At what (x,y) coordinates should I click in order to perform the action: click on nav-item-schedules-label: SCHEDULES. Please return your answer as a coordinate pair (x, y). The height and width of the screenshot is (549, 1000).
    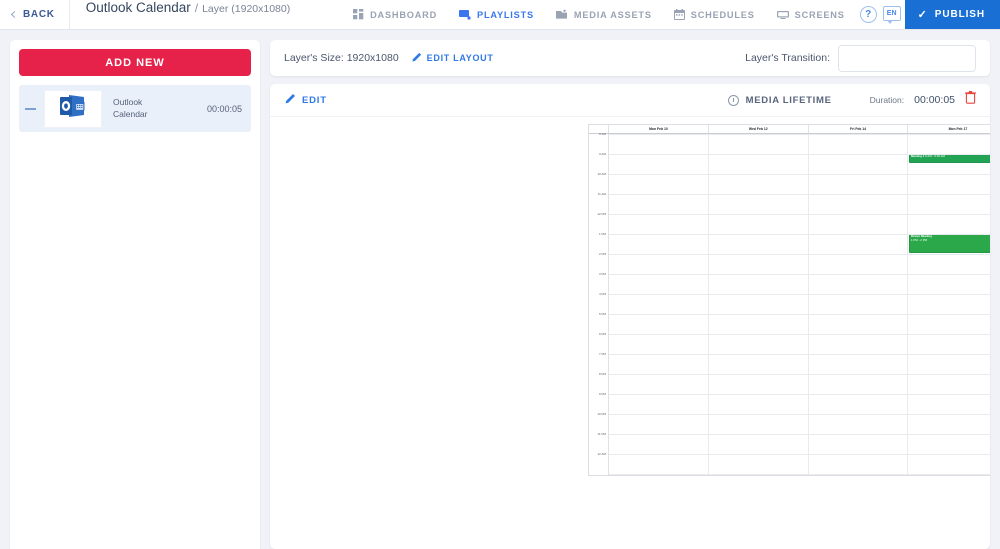
    Looking at the image, I should click on (722, 14).